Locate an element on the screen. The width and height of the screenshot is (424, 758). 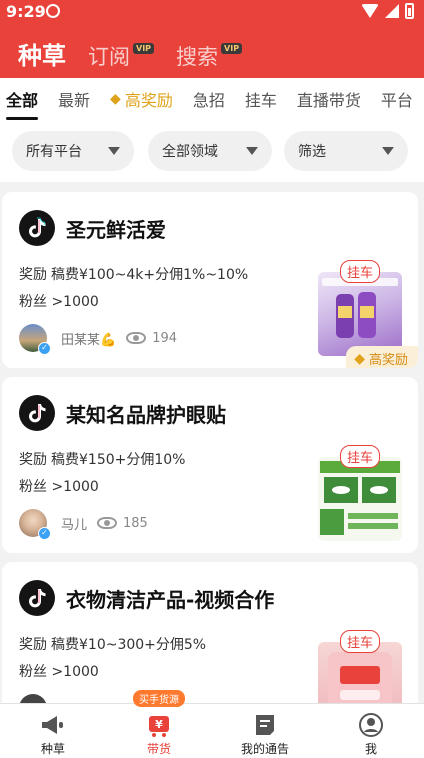
card-title: 某知名品牌护眼贴 is located at coordinates (146, 415).